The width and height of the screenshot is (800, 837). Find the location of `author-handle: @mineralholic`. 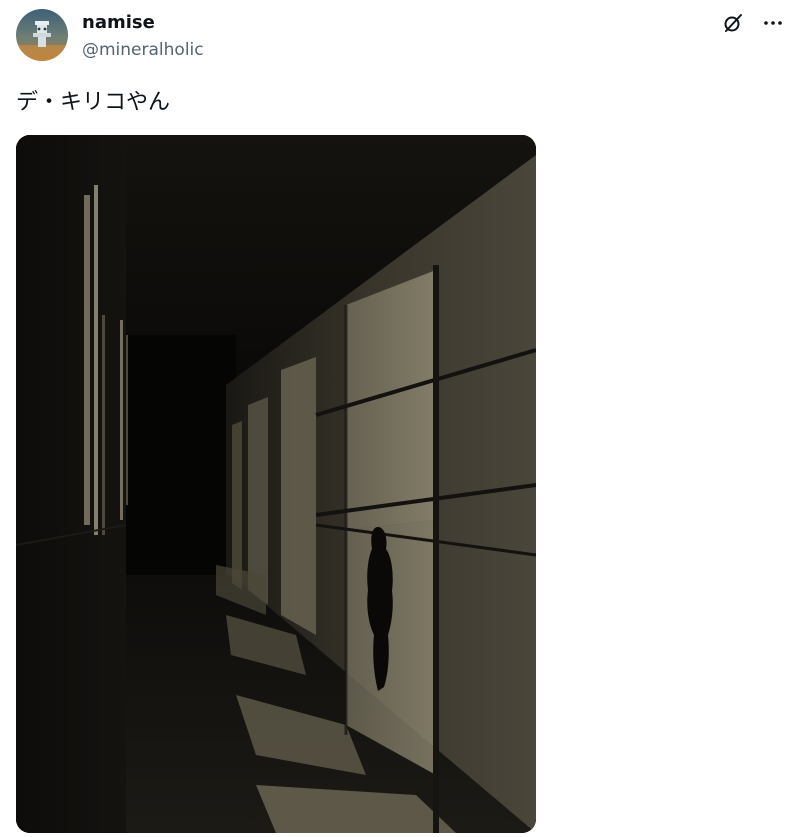

author-handle: @mineralholic is located at coordinates (143, 50).